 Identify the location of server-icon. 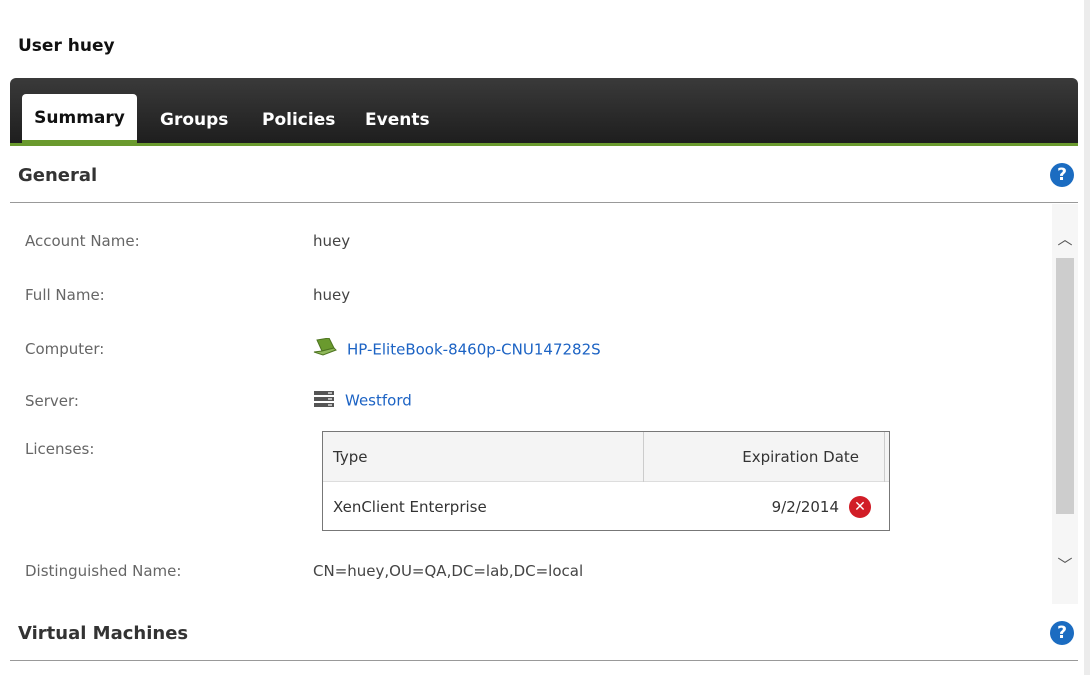
(324, 401).